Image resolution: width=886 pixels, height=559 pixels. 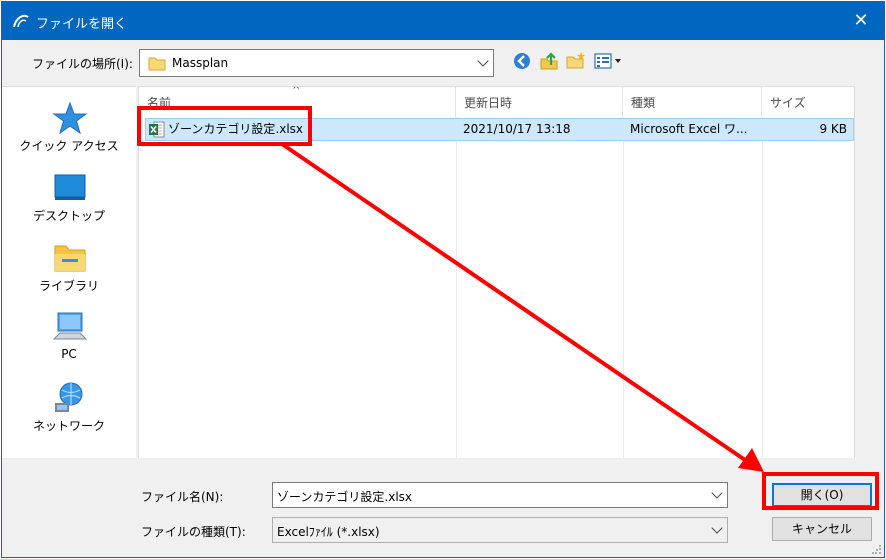 What do you see at coordinates (869, 272) in the screenshot?
I see `pane-margin` at bounding box center [869, 272].